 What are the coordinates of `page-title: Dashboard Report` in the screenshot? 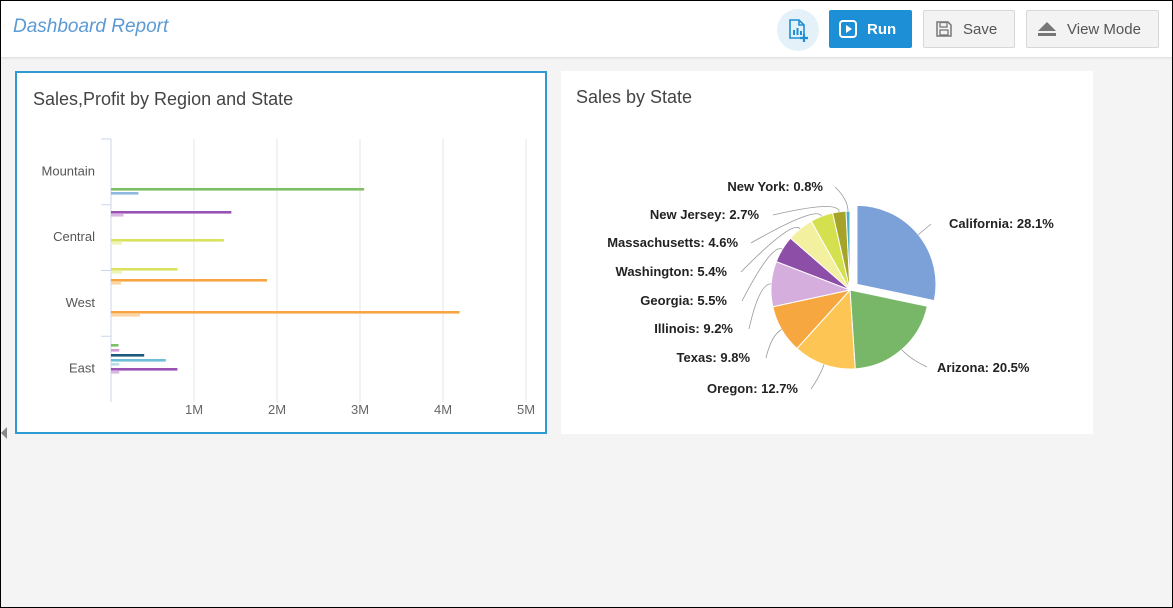 It's located at (91, 26).